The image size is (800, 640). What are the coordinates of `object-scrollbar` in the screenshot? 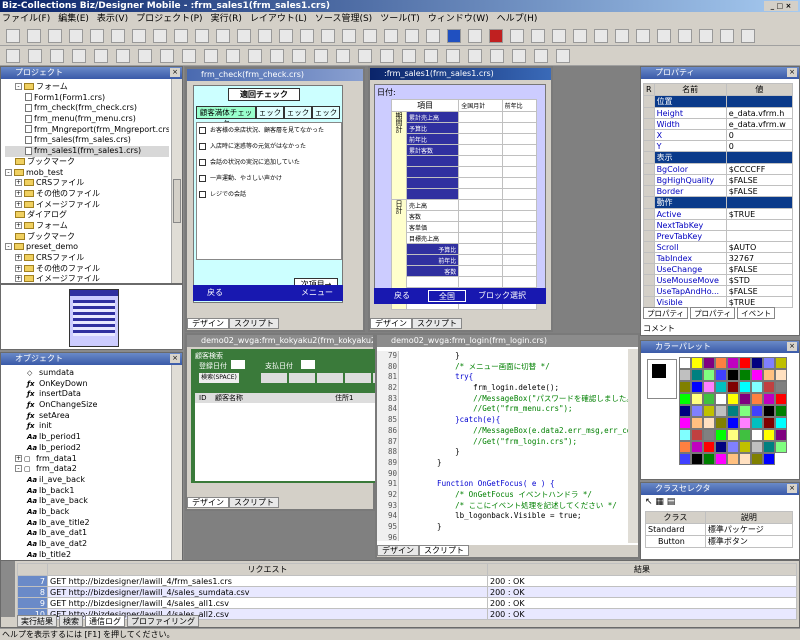 It's located at (176, 462).